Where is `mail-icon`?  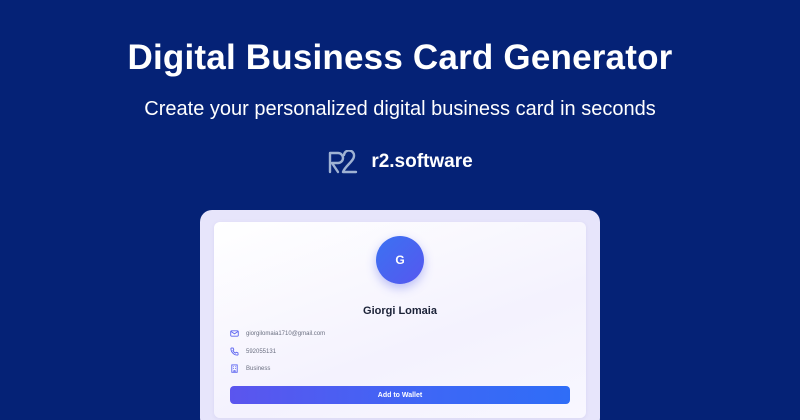 mail-icon is located at coordinates (234, 333).